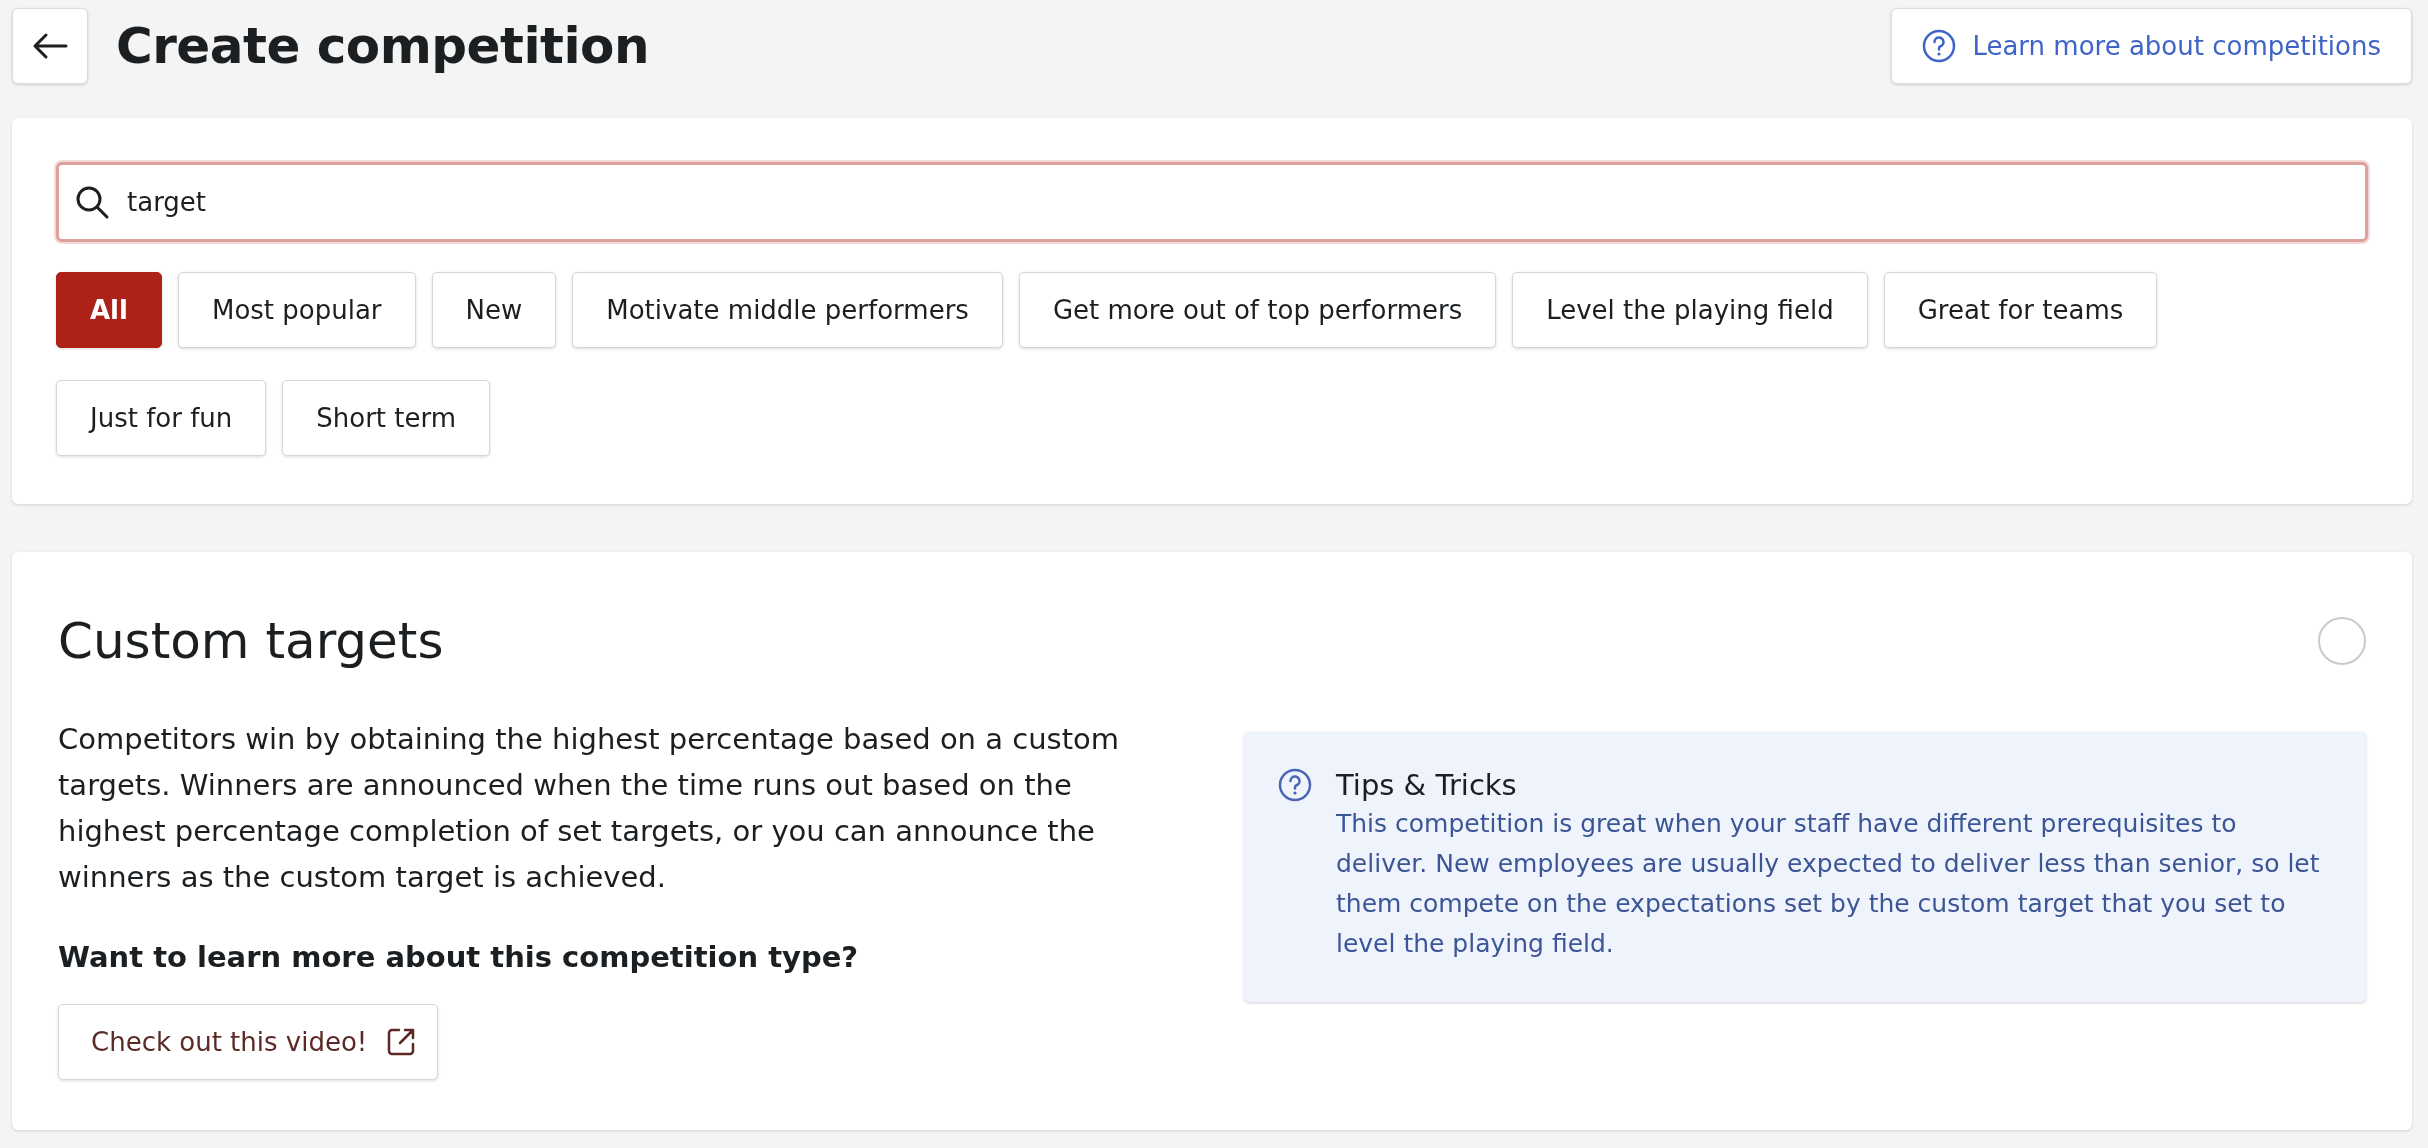  What do you see at coordinates (2342, 641) in the screenshot?
I see `select-radio` at bounding box center [2342, 641].